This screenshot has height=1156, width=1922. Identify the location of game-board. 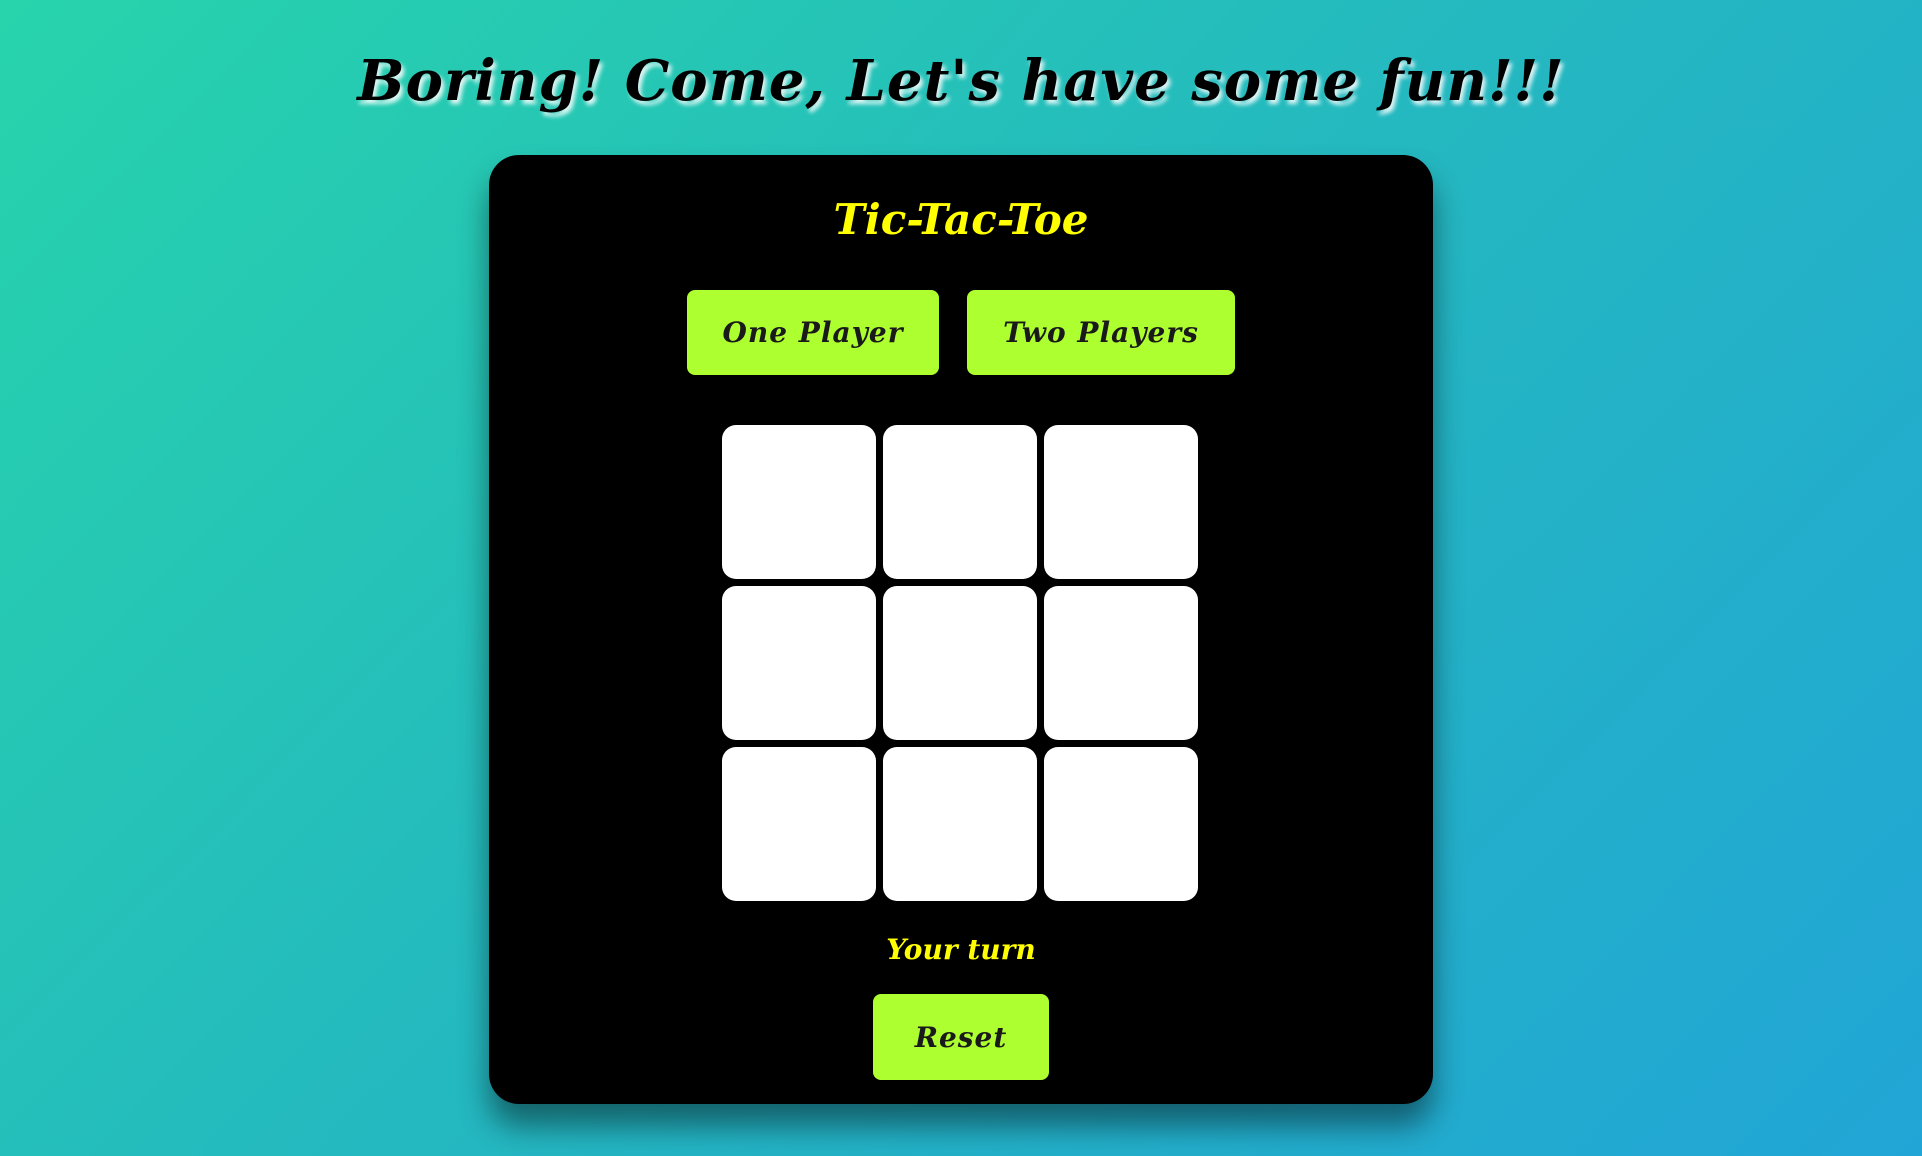
(960, 663).